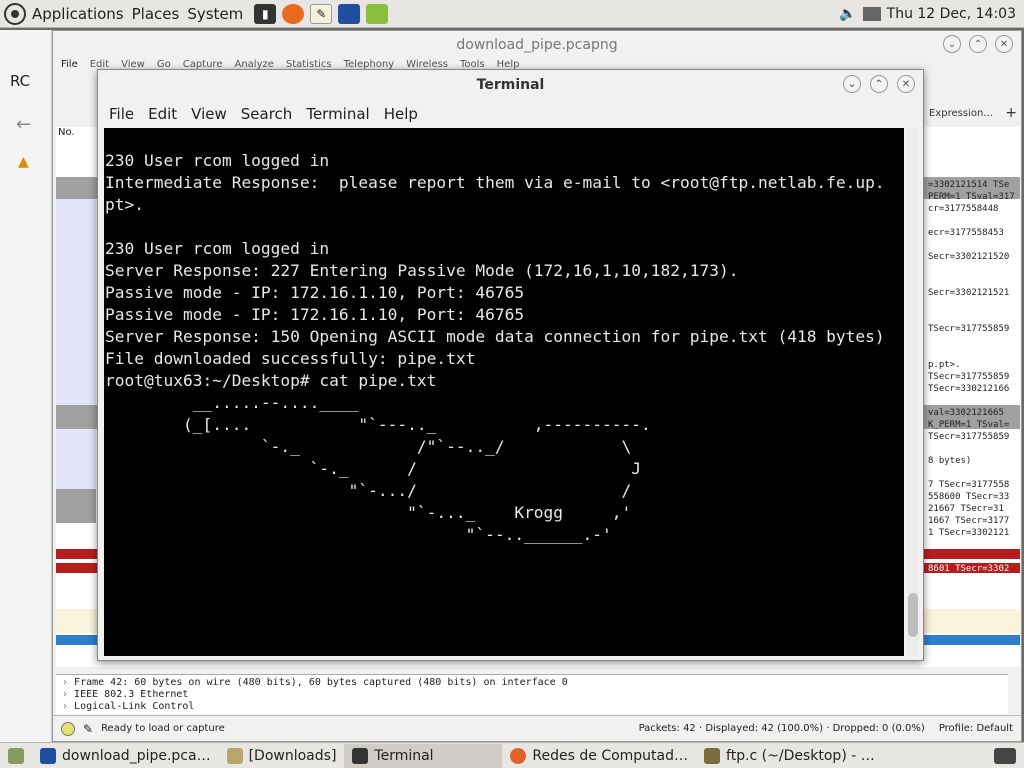 The image size is (1024, 768). What do you see at coordinates (88, 729) in the screenshot?
I see `edit-comment-icon: ✎` at bounding box center [88, 729].